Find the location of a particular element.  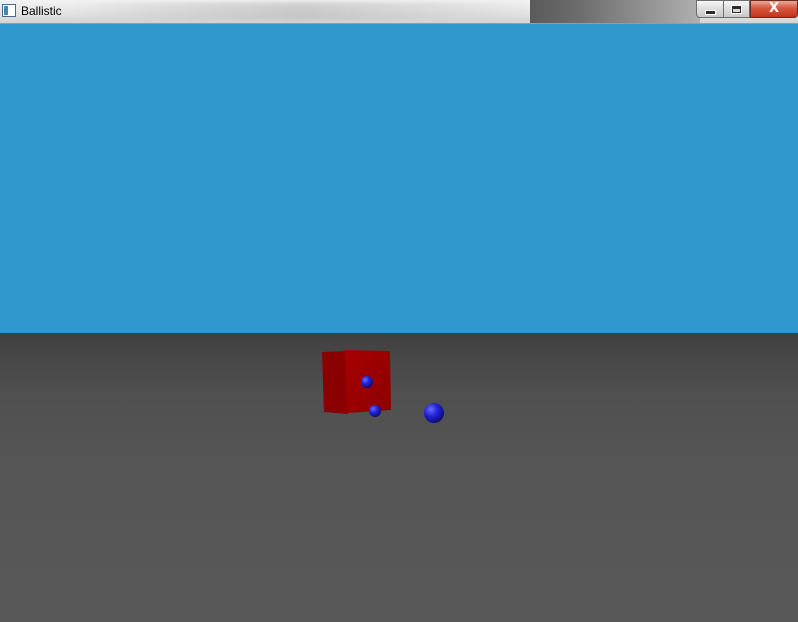

scene-canvas is located at coordinates (383, 386).